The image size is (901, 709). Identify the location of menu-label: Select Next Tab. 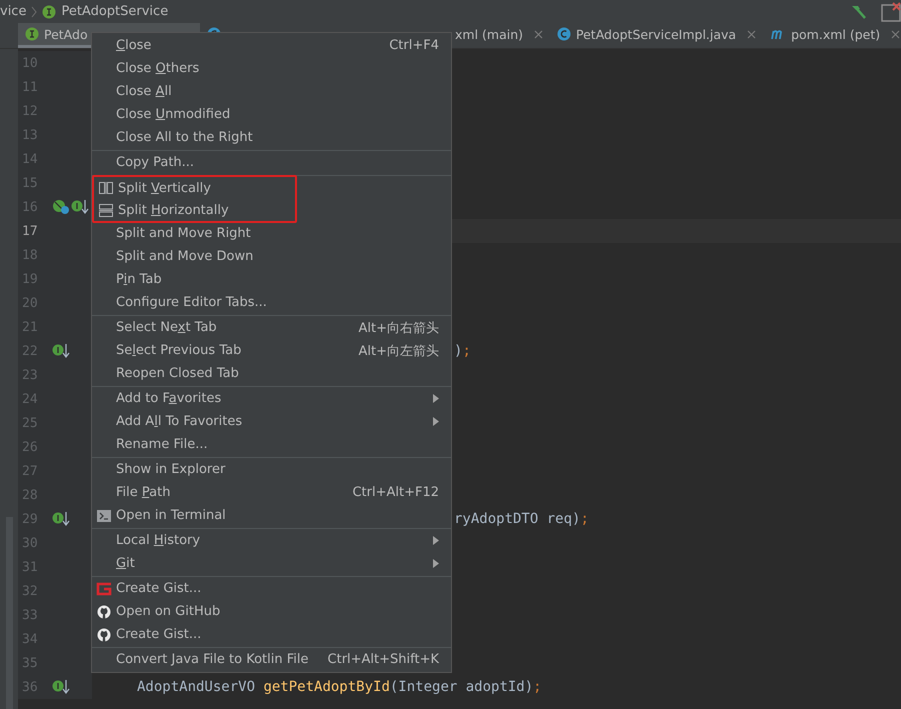
(167, 327).